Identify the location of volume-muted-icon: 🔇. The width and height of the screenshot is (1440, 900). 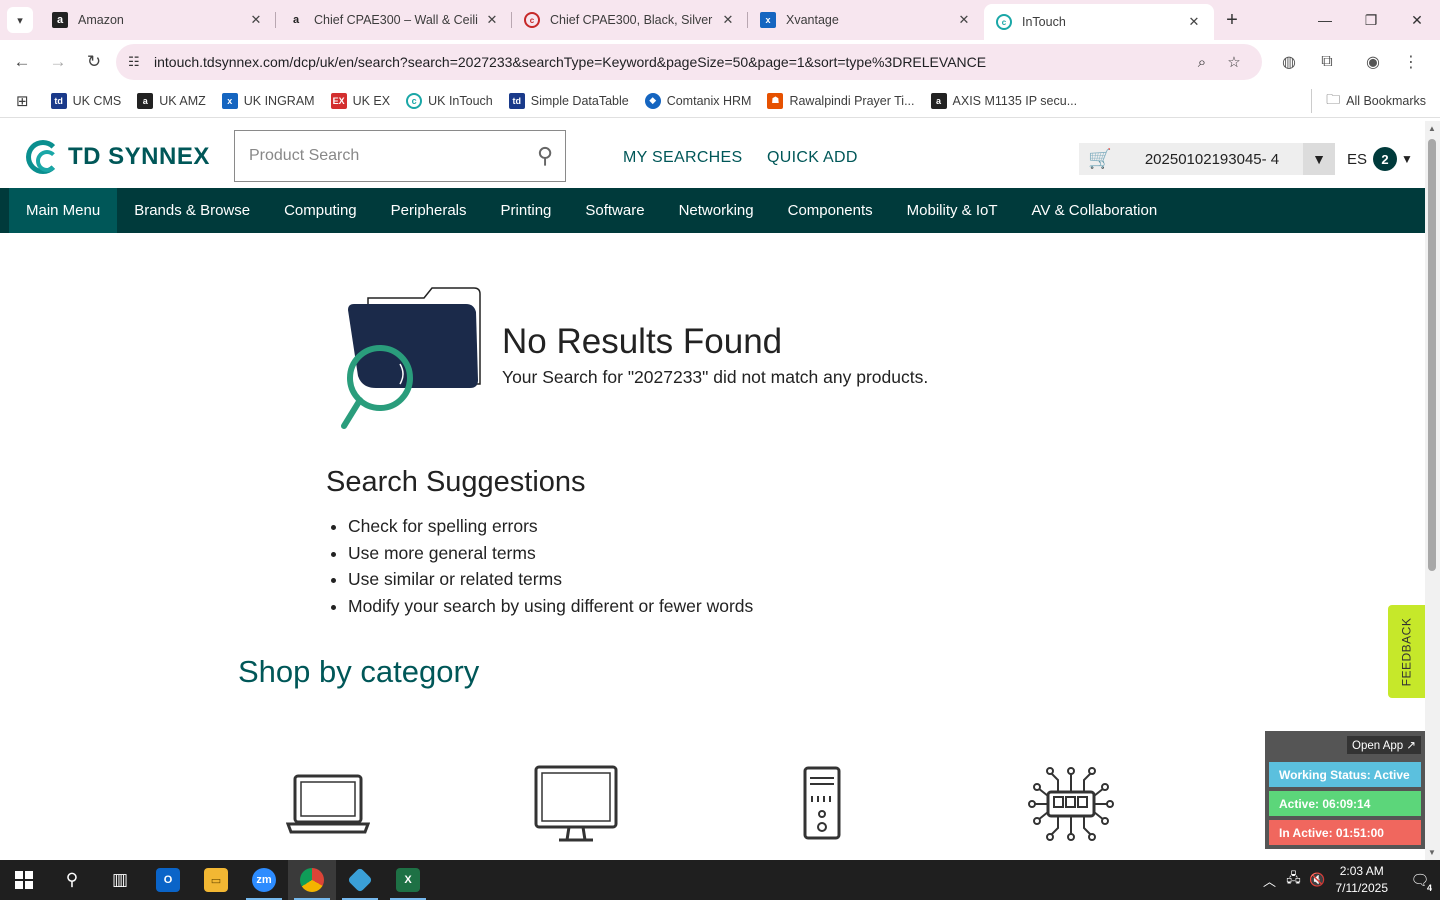
(1318, 880).